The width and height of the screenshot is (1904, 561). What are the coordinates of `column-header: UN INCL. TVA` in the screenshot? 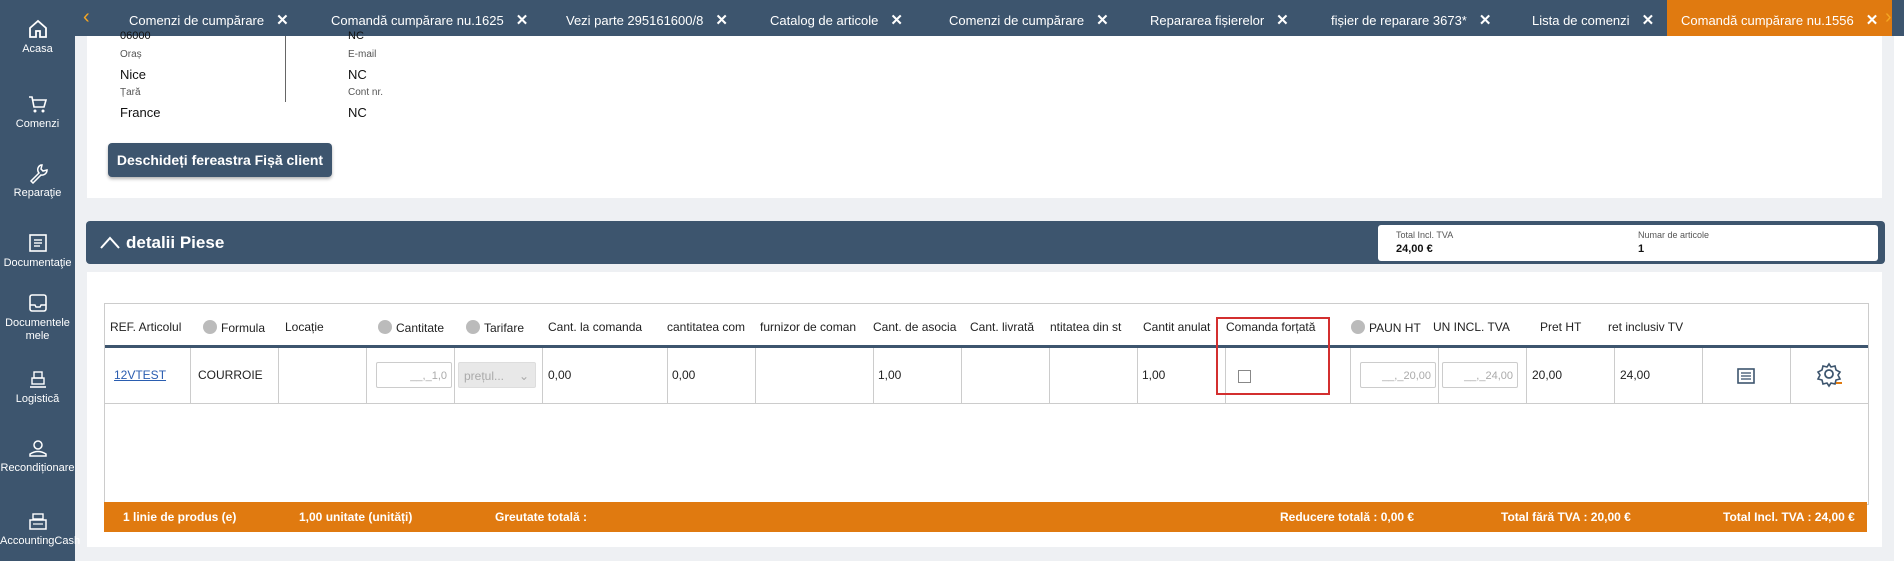 It's located at (1473, 327).